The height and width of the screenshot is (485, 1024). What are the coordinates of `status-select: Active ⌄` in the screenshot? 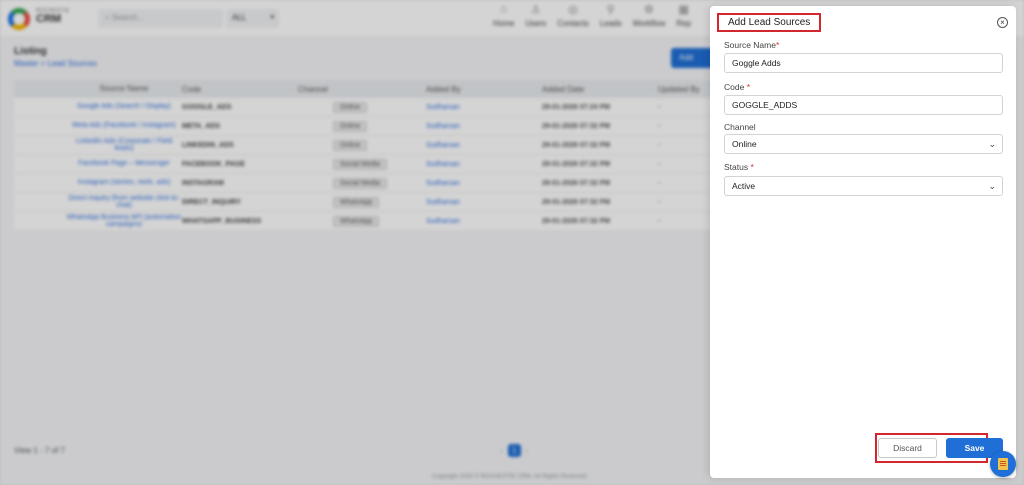 It's located at (863, 186).